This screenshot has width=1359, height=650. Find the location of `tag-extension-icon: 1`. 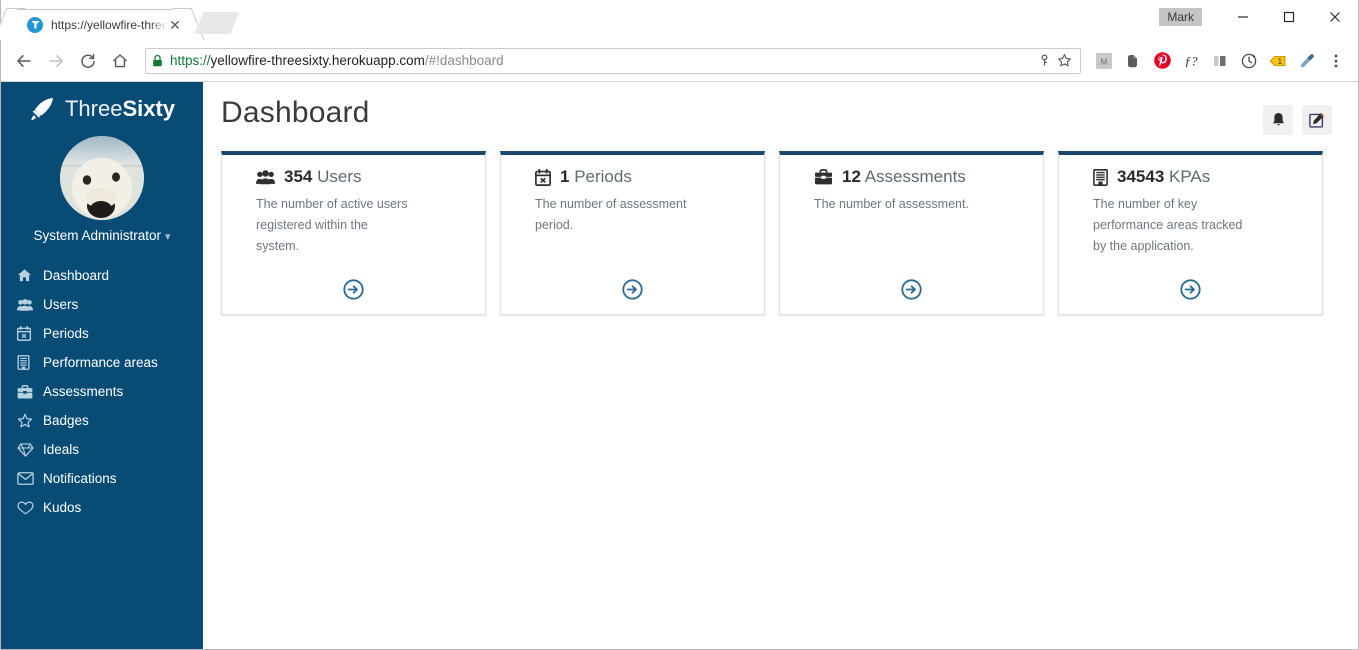

tag-extension-icon: 1 is located at coordinates (1278, 61).